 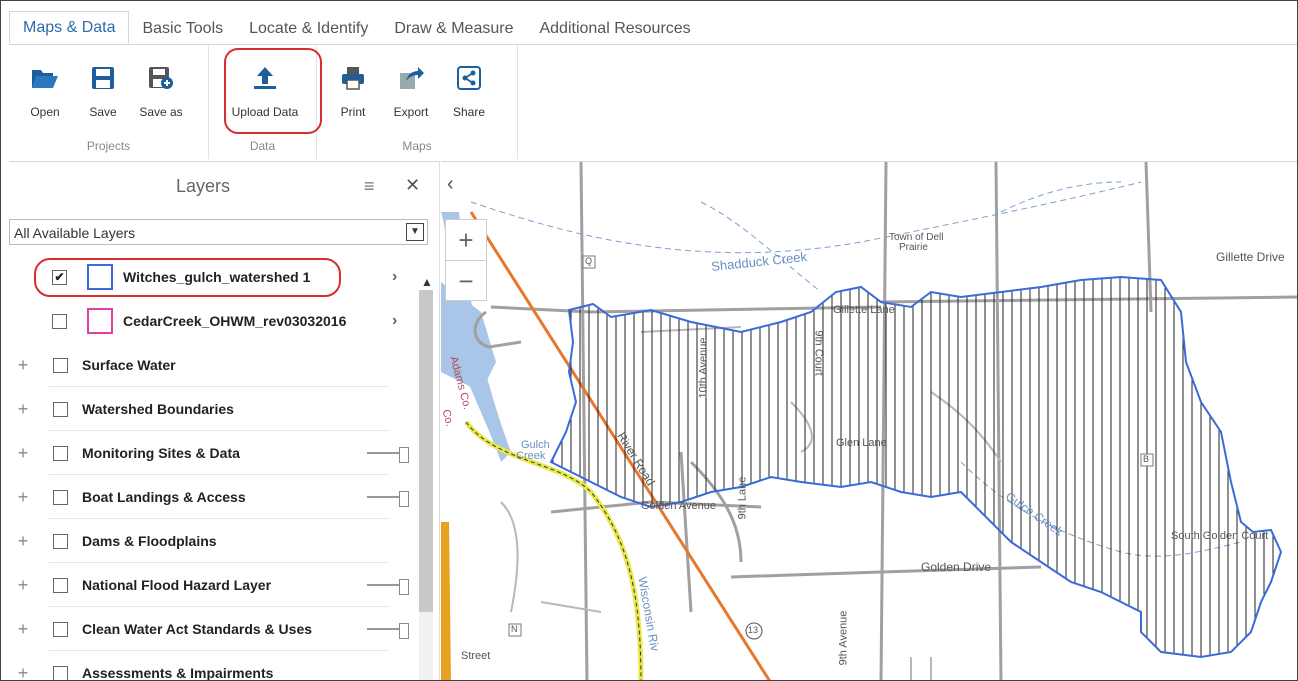 What do you see at coordinates (861, 443) in the screenshot?
I see `map-label-glen-lane: Glen Lane` at bounding box center [861, 443].